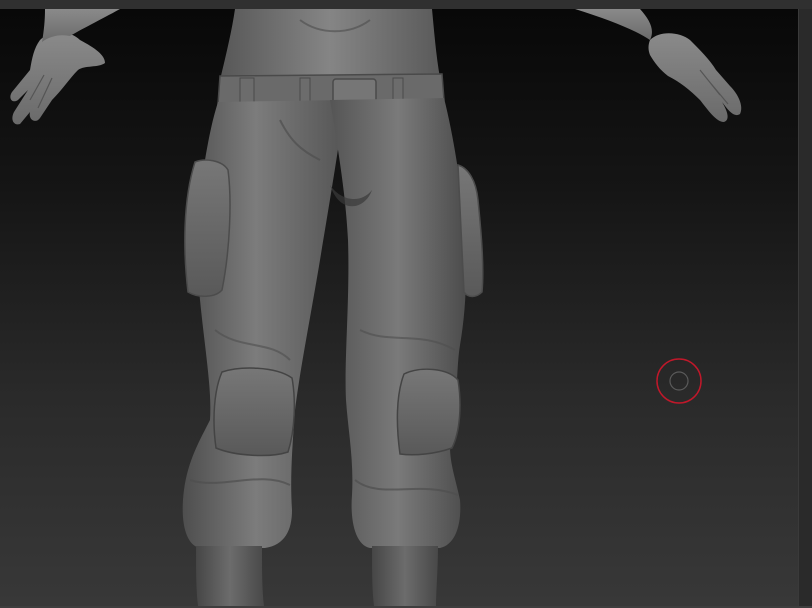  What do you see at coordinates (247, 91) in the screenshot?
I see `belt-loop-left` at bounding box center [247, 91].